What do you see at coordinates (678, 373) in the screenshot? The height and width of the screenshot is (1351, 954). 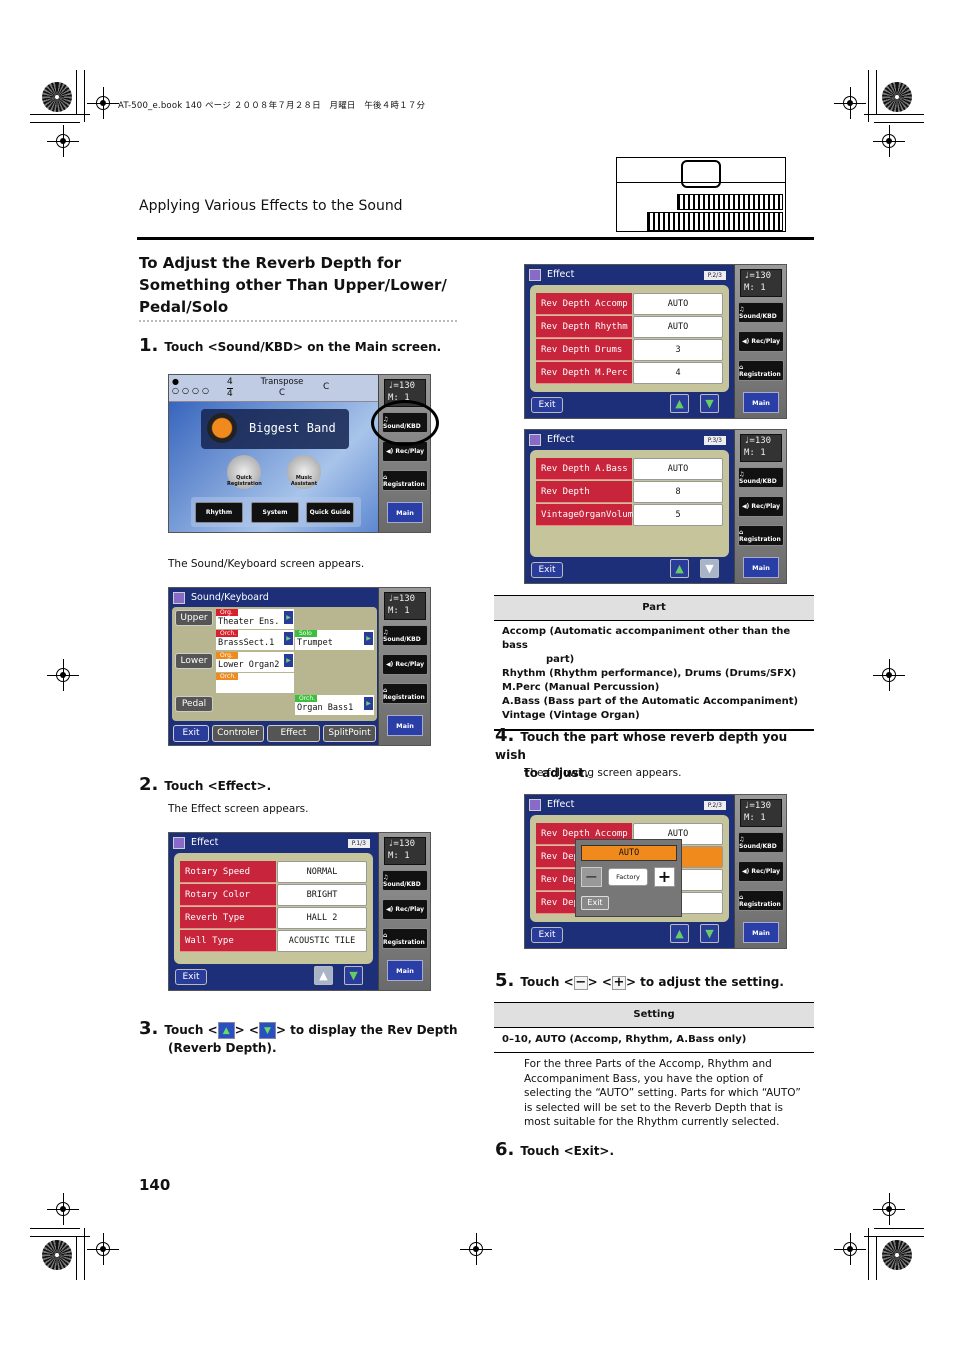 I see `effect-value: 4` at bounding box center [678, 373].